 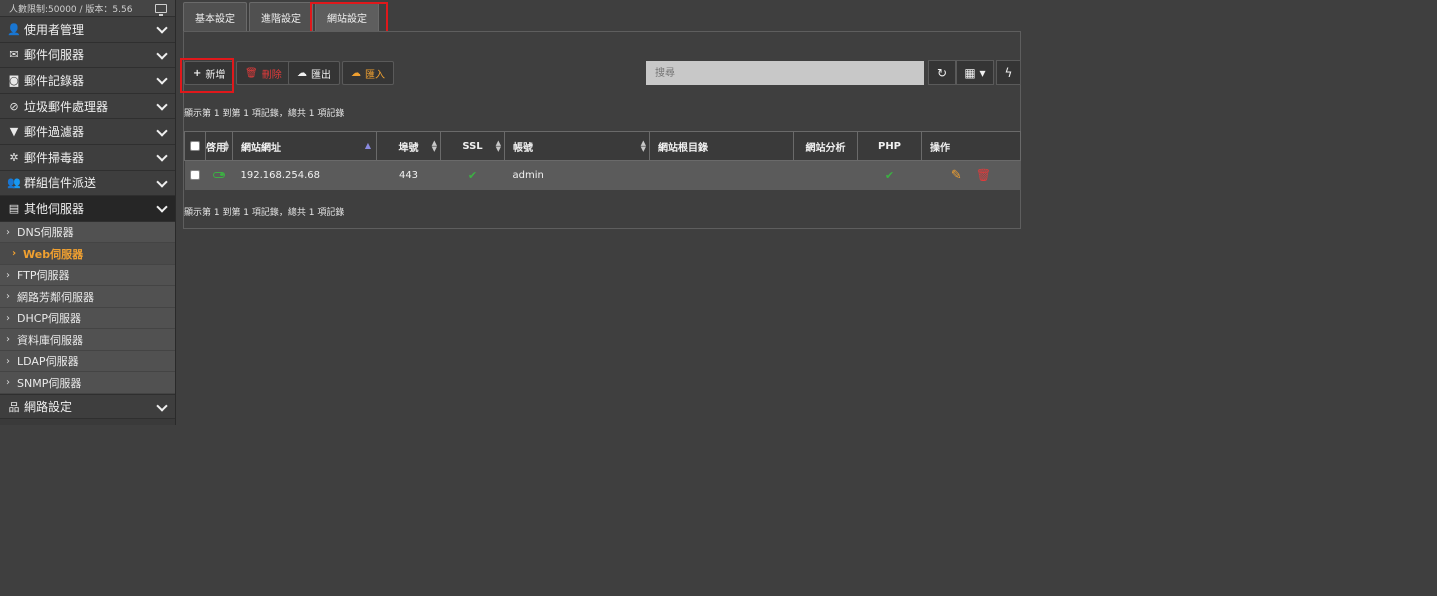 I want to click on refresh-button: ↻, so click(x=942, y=72).